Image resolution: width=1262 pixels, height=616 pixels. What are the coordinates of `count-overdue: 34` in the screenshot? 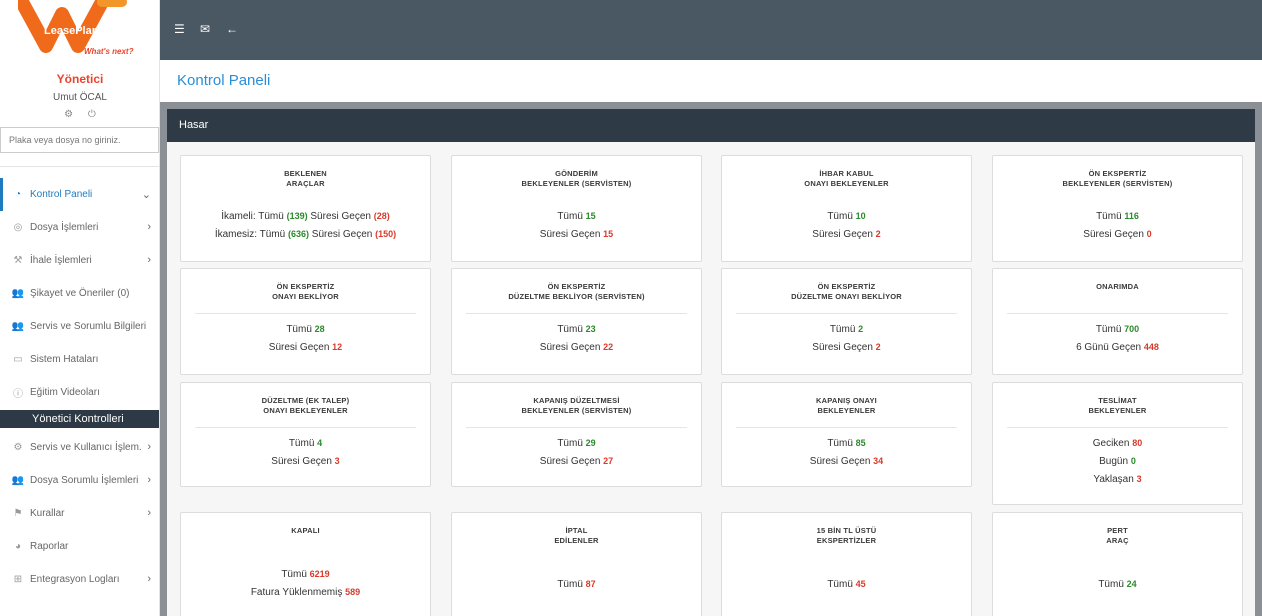 It's located at (878, 461).